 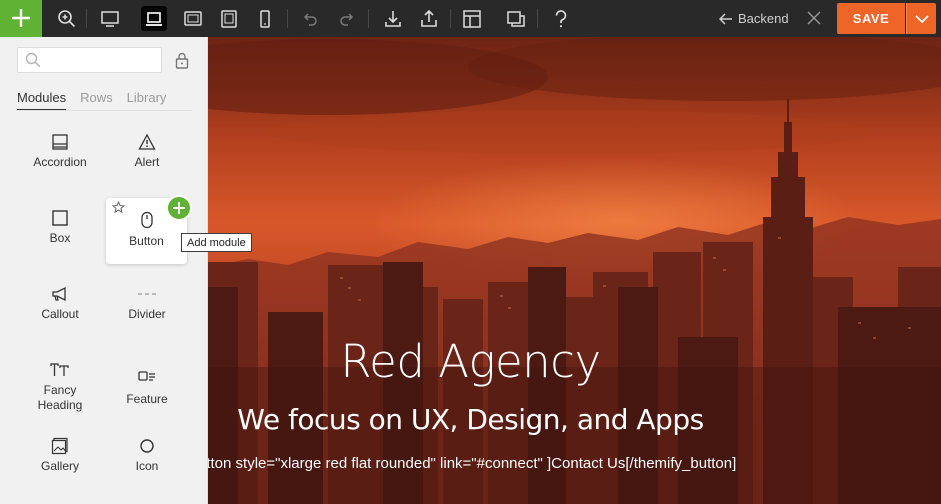 I want to click on save-button: SAVE, so click(x=871, y=18).